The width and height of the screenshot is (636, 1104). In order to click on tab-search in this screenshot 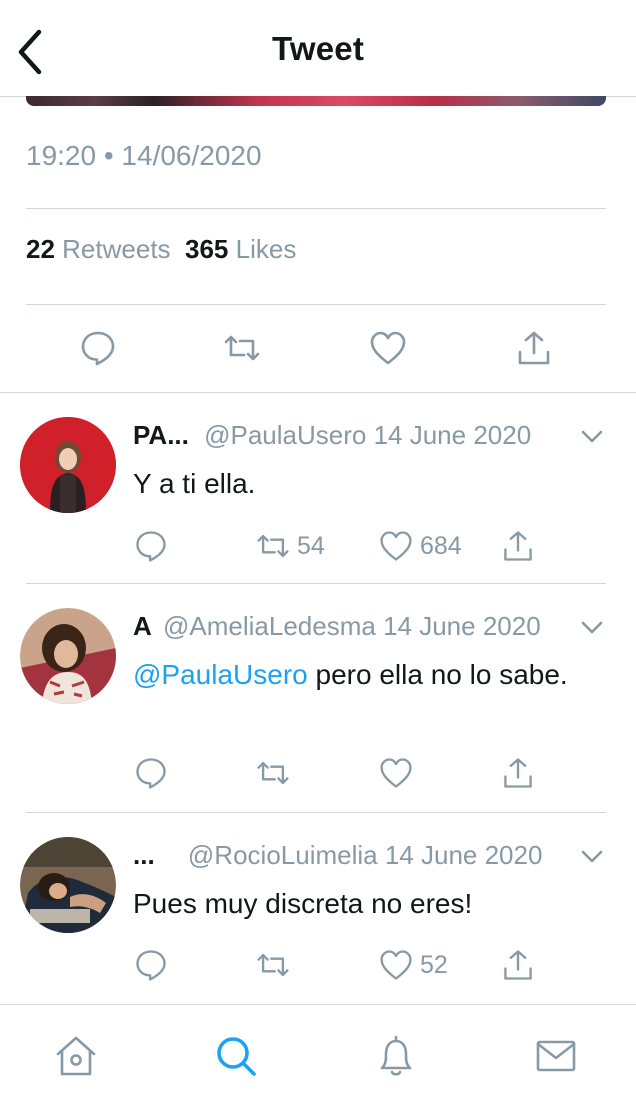, I will do `click(236, 1056)`.